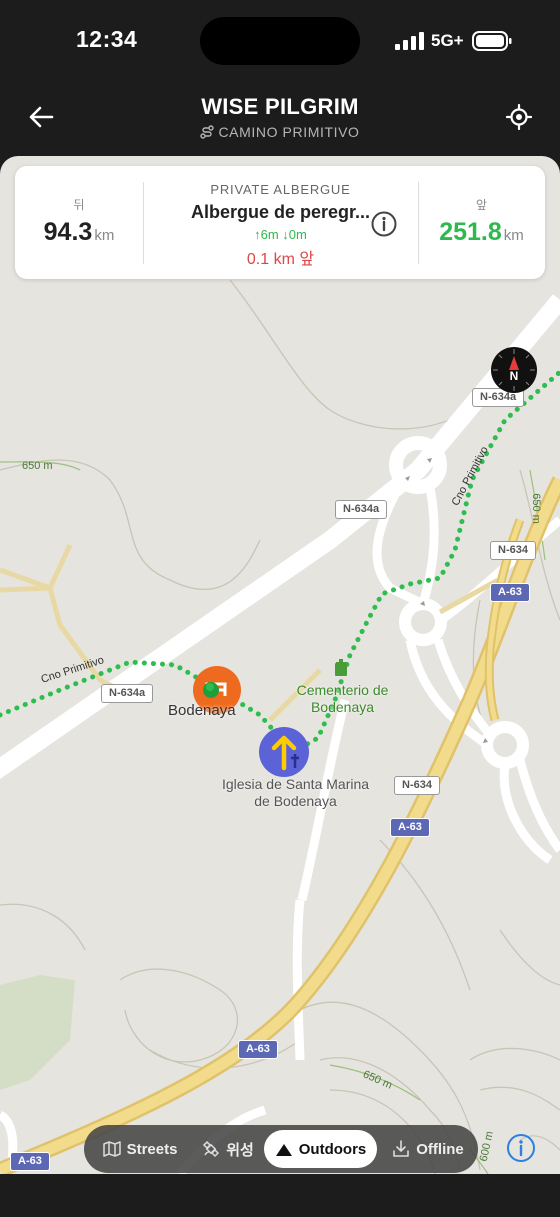  What do you see at coordinates (283, 1149) in the screenshot?
I see `mountain-icon` at bounding box center [283, 1149].